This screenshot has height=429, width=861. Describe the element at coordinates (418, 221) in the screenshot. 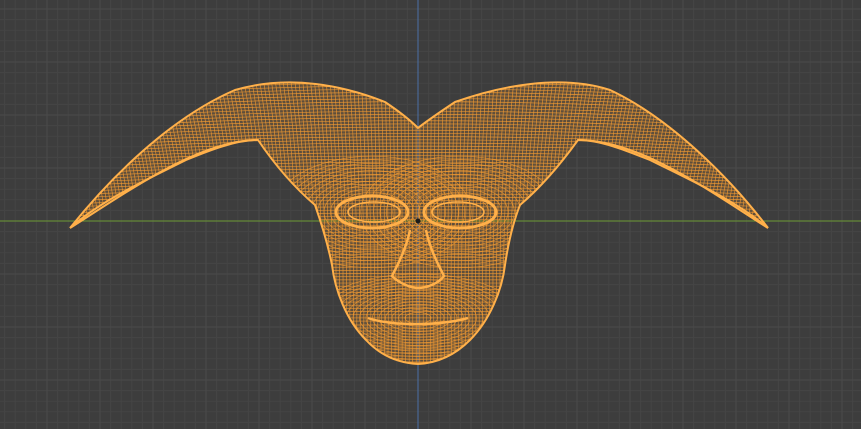

I see `object-origin-point` at that location.